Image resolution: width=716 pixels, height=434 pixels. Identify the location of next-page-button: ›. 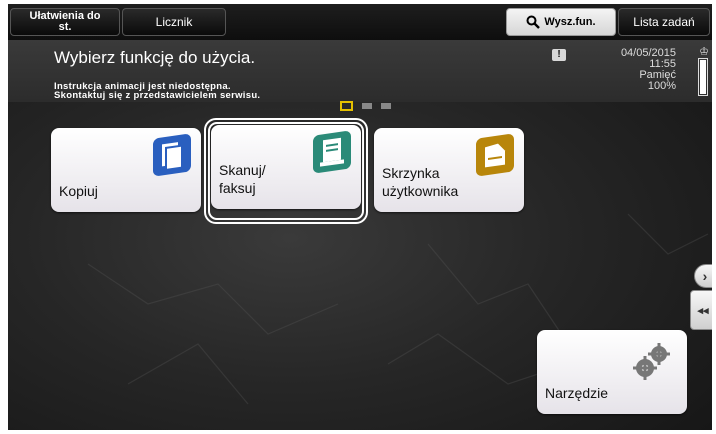
(703, 276).